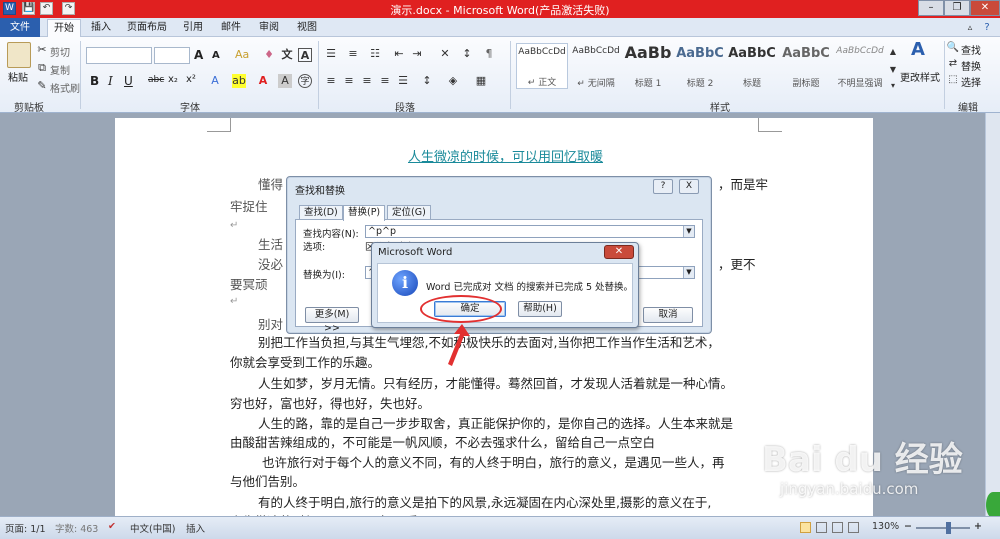 The height and width of the screenshot is (539, 1000). Describe the element at coordinates (321, 212) in the screenshot. I see `tab-find: 查找(D)` at that location.